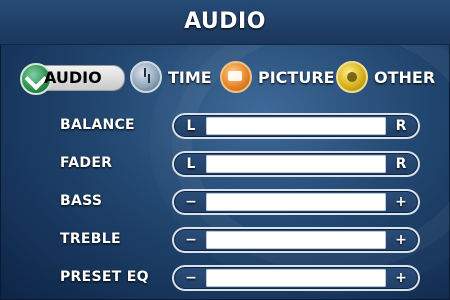 This screenshot has height=300, width=450. I want to click on tab-picture-label: PICTURE, so click(296, 77).